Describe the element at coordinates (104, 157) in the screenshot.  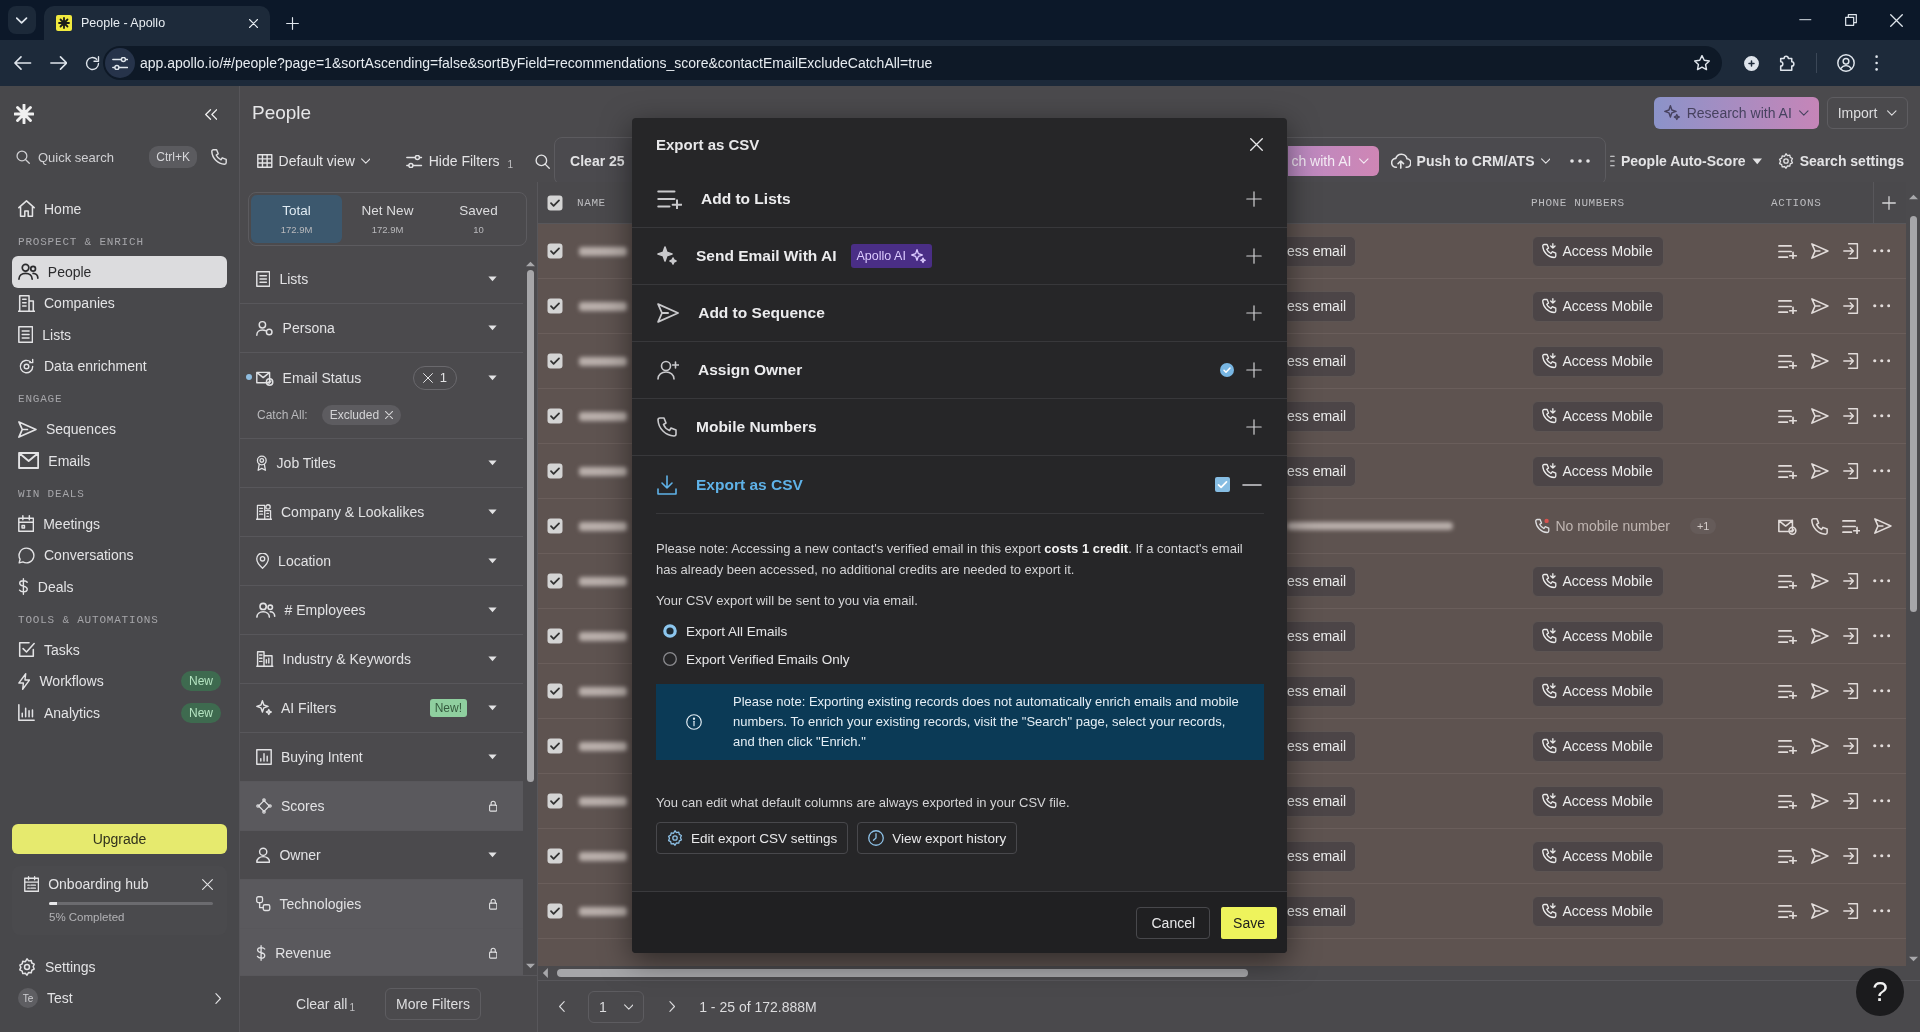
I see `quick-search-button: Quick search Ctrl+K` at that location.